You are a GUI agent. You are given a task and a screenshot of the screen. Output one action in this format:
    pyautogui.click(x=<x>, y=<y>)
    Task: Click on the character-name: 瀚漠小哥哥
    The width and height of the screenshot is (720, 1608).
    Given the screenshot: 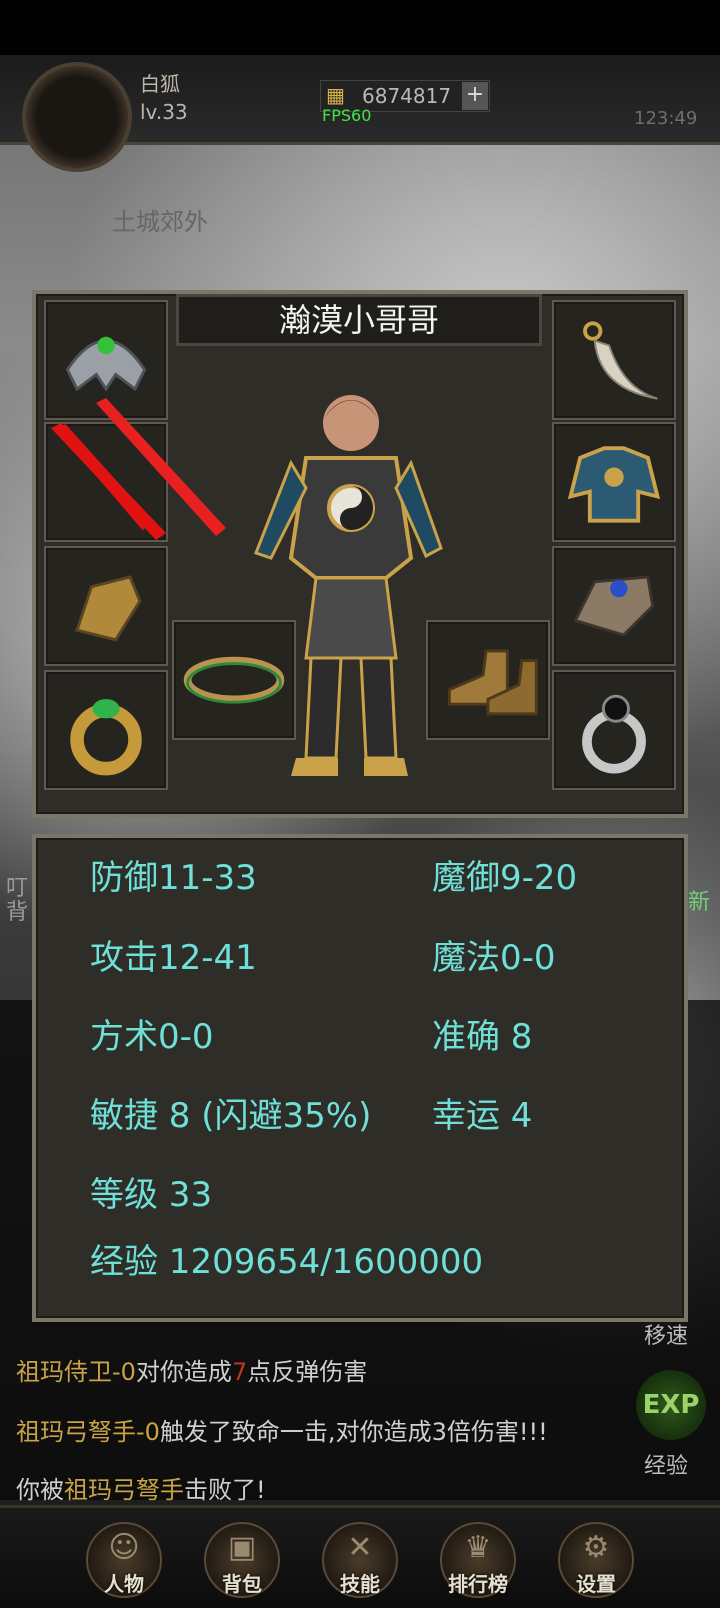 What is the action you would take?
    pyautogui.click(x=358, y=320)
    